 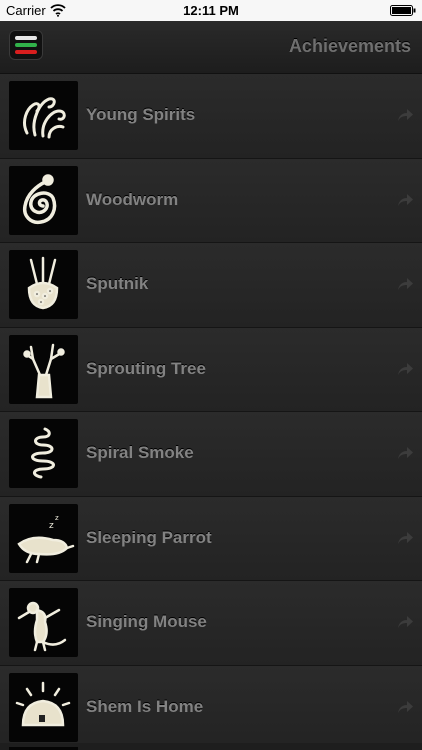 I want to click on mouse-icon, so click(x=43, y=622).